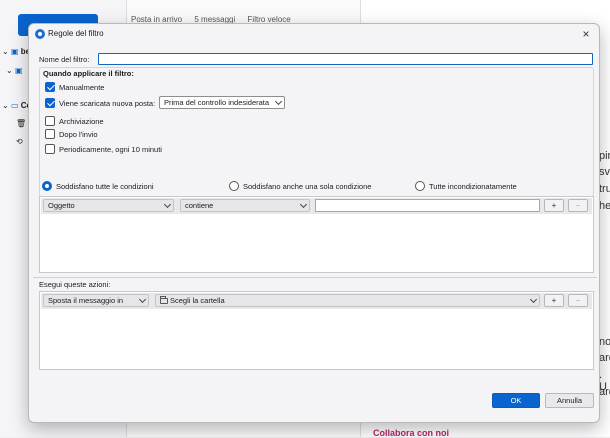 The height and width of the screenshot is (438, 610). What do you see at coordinates (81, 121) in the screenshot?
I see `archive-checkbox-label: Archiviazione` at bounding box center [81, 121].